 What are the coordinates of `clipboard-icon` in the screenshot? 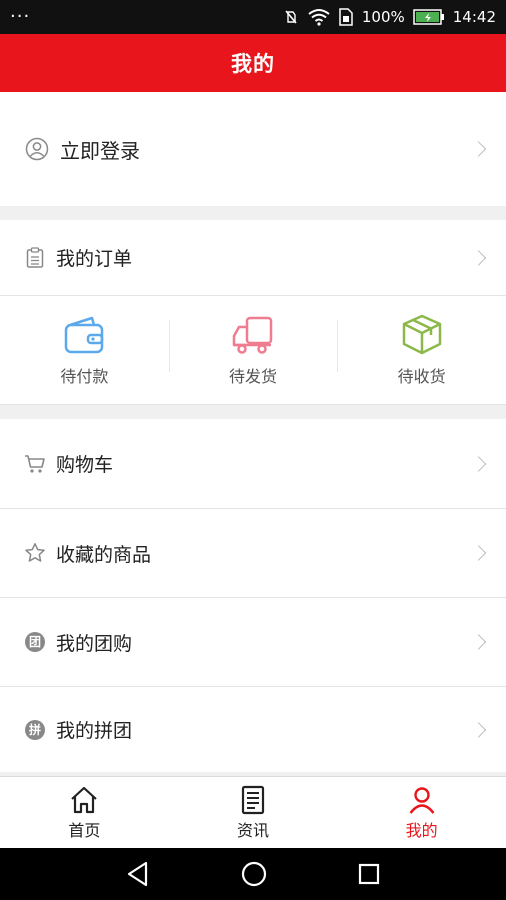 It's located at (35, 257).